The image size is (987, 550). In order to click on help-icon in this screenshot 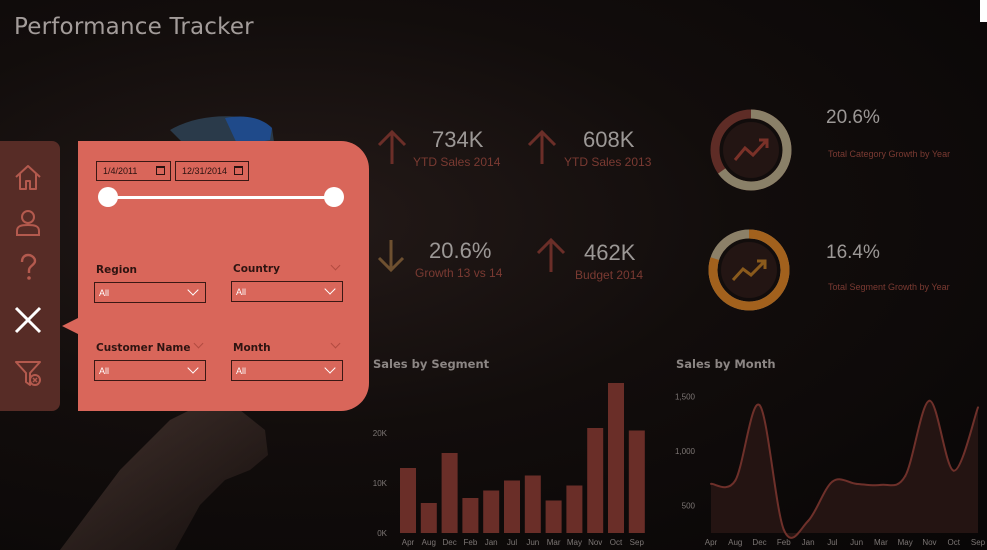, I will do `click(28, 266)`.